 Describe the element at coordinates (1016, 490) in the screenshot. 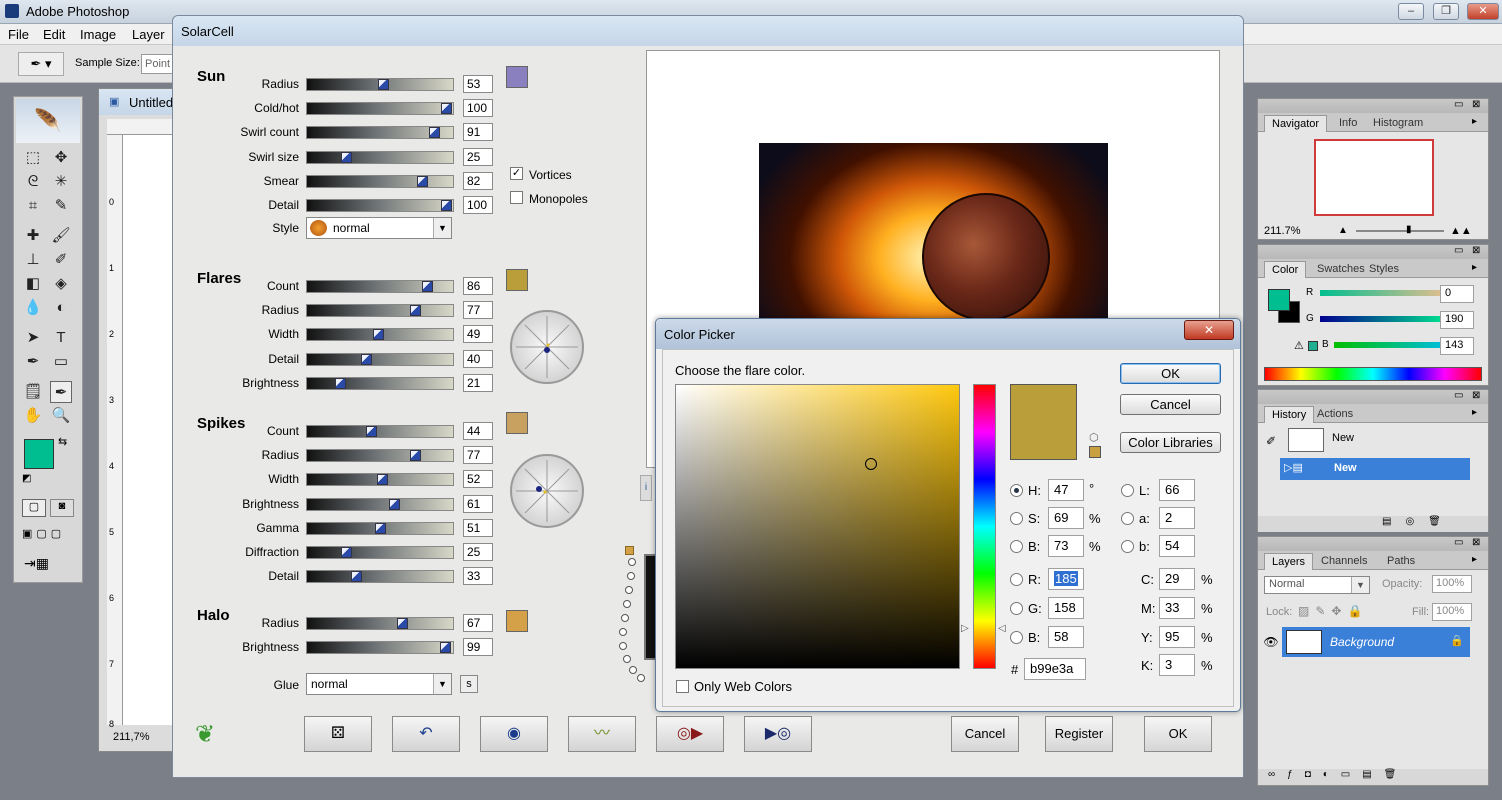

I see `hue-radio` at that location.